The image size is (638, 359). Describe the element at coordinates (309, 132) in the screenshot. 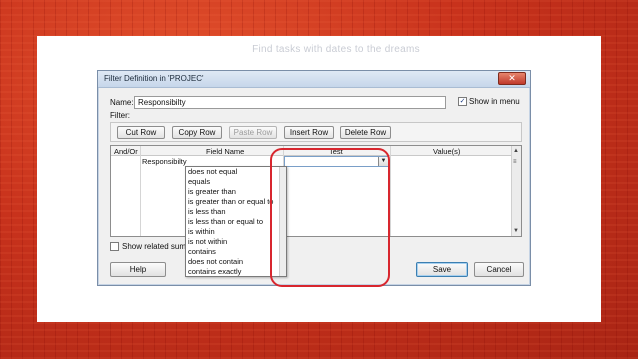

I see `insert-row-button: Insert Row` at that location.